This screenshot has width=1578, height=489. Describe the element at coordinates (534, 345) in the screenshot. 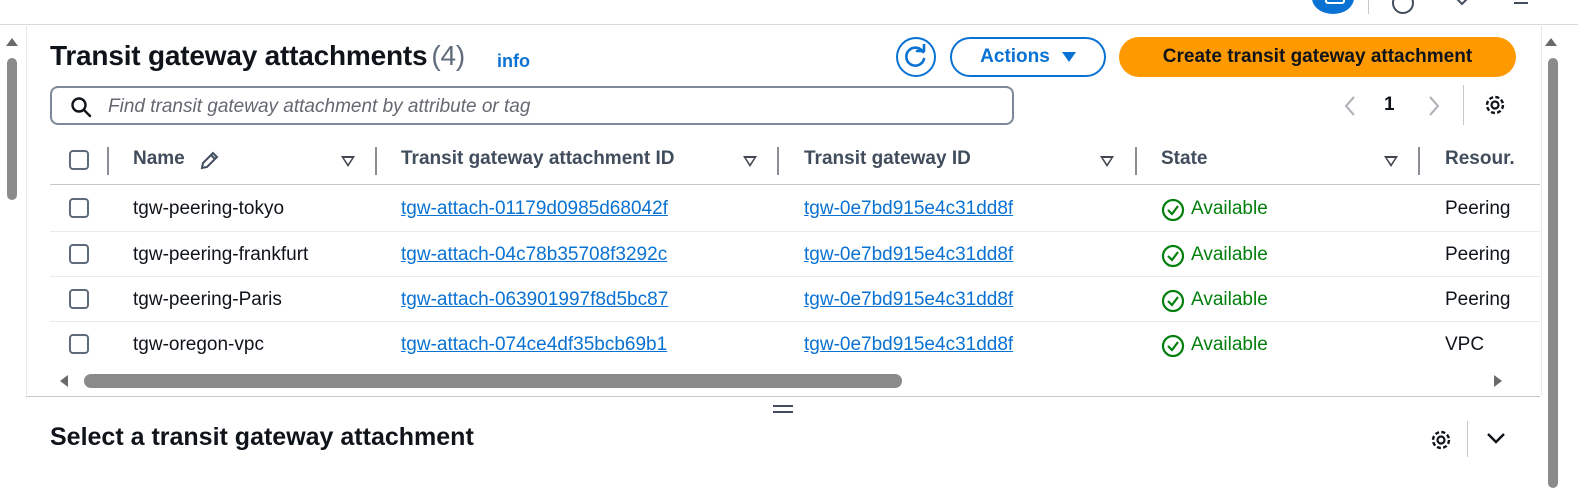

I see `attachment-id-link: tgw-attach-074ce4df35bcb69b1` at that location.